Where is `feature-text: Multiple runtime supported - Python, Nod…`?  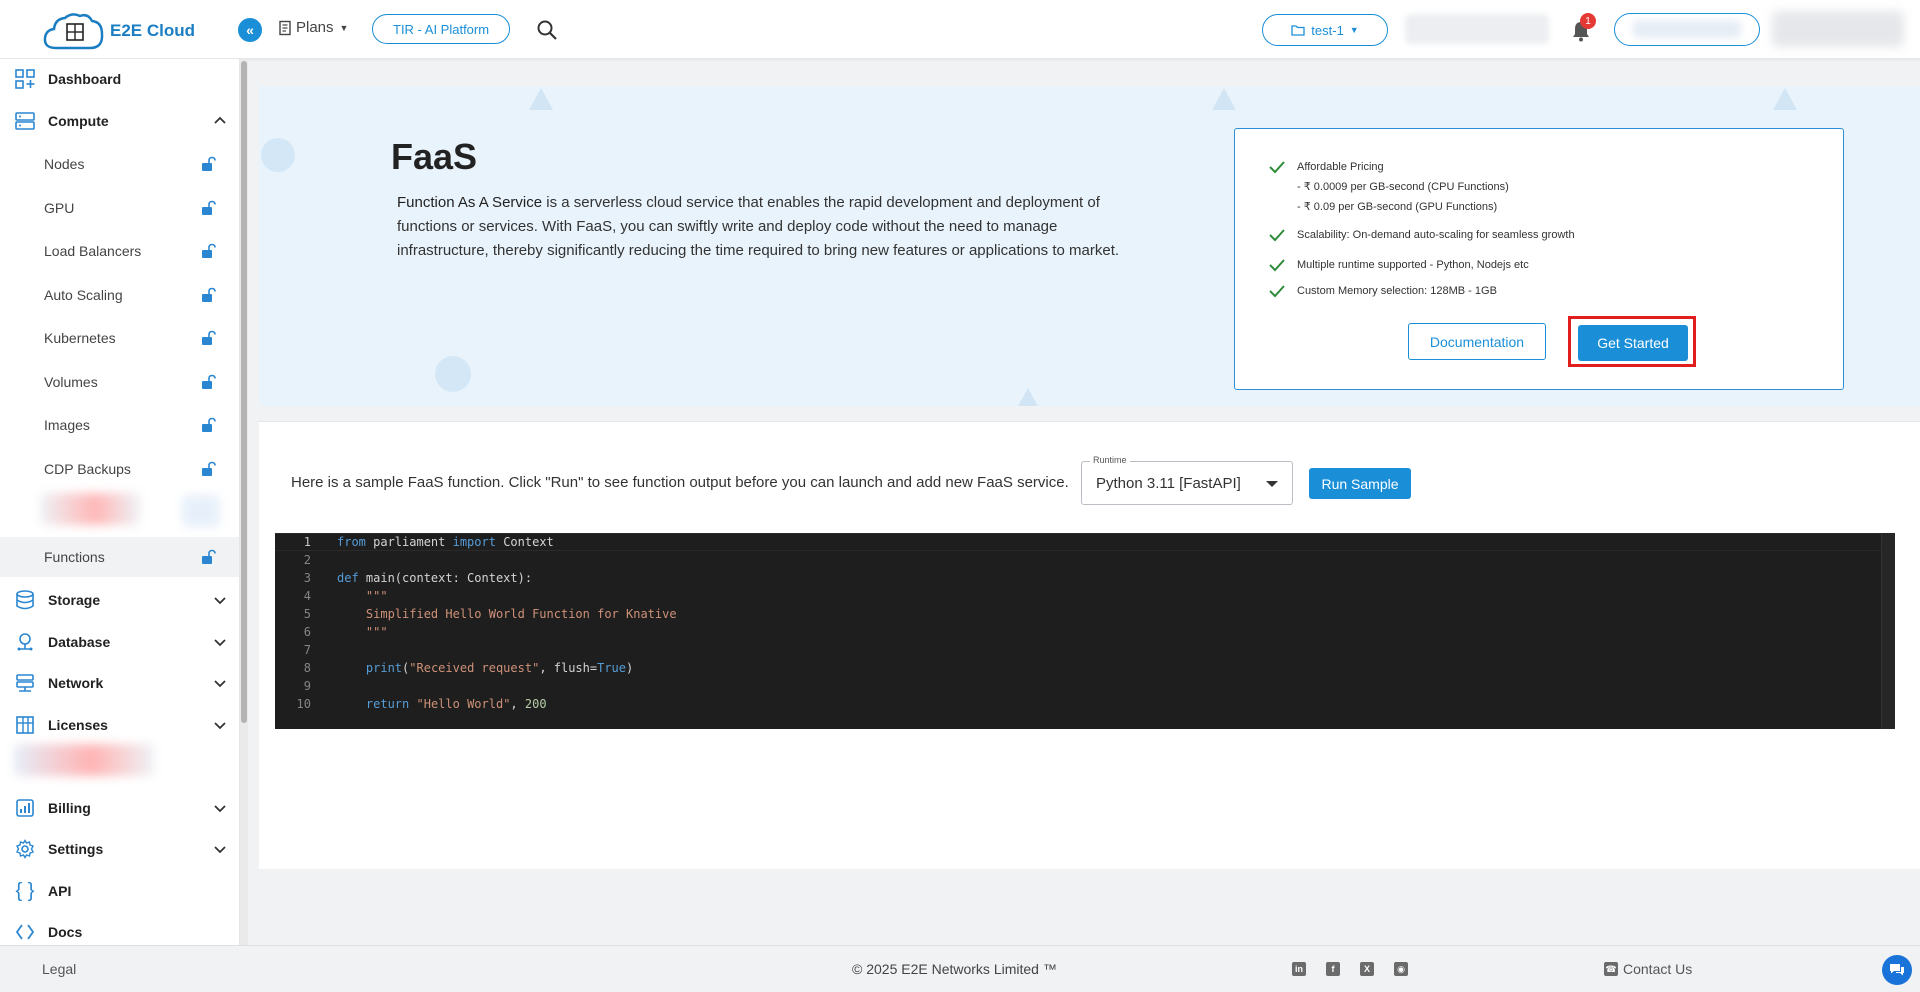 feature-text: Multiple runtime supported - Python, Nod… is located at coordinates (1413, 265).